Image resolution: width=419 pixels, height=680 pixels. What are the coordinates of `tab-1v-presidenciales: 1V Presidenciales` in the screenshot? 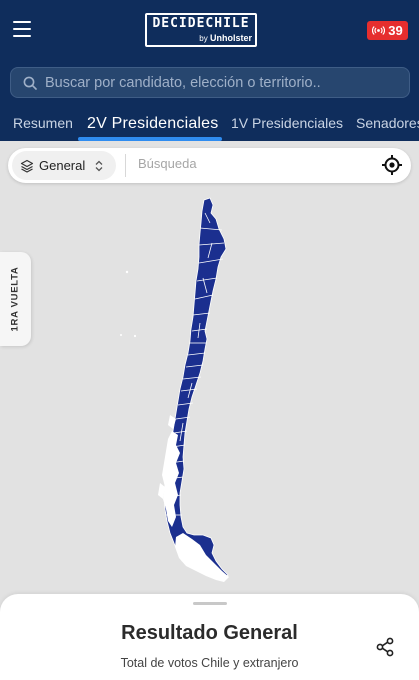 It's located at (287, 125).